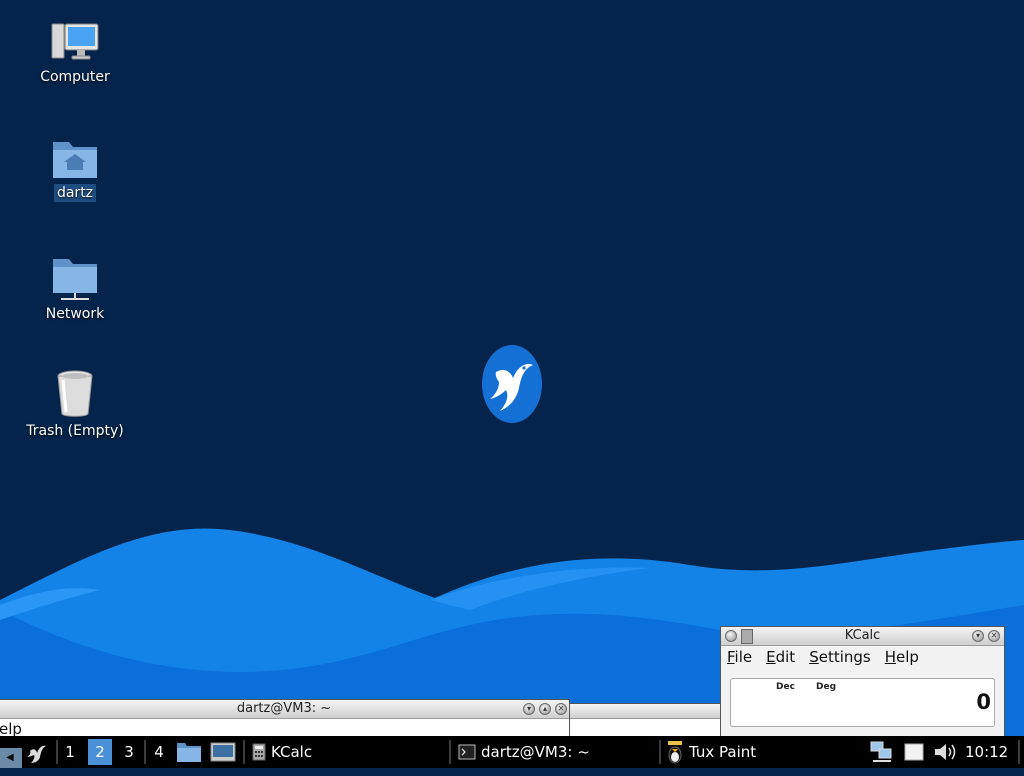  I want to click on task-kcalc: KCalc, so click(347, 752).